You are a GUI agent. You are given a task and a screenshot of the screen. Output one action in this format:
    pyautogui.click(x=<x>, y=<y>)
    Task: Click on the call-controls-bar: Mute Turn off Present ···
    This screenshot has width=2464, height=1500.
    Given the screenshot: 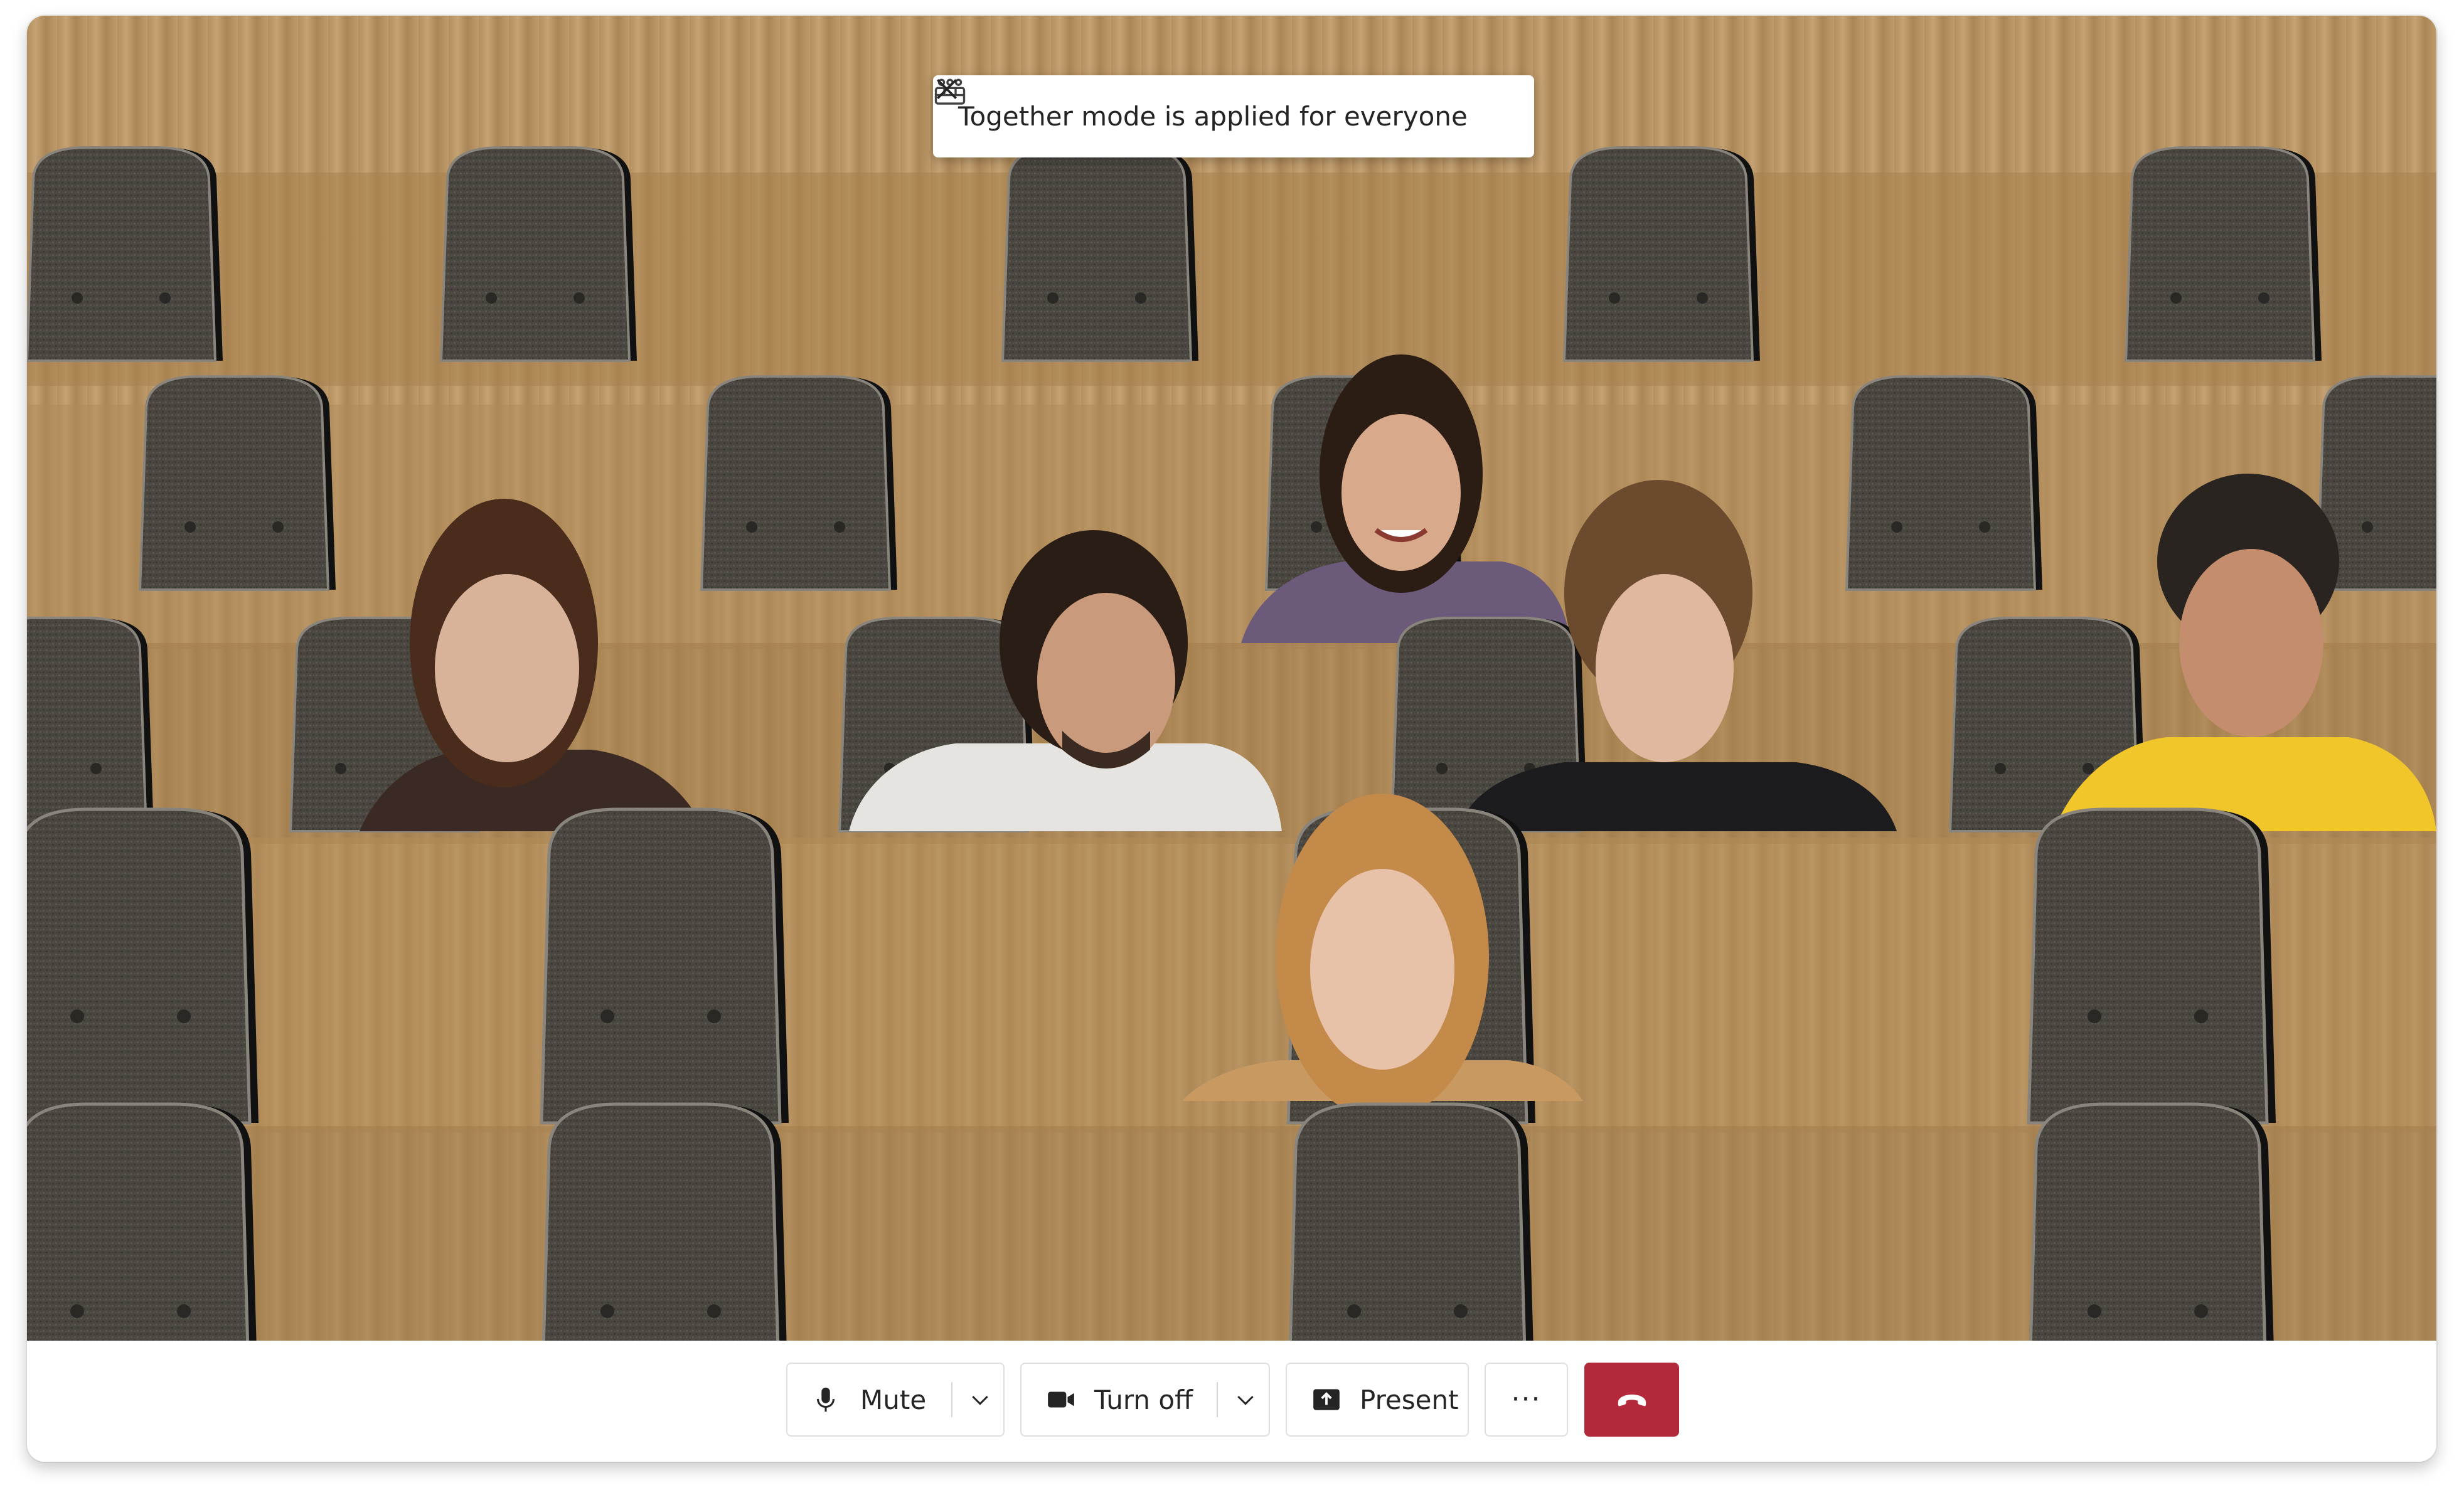 What is the action you would take?
    pyautogui.click(x=1231, y=1401)
    